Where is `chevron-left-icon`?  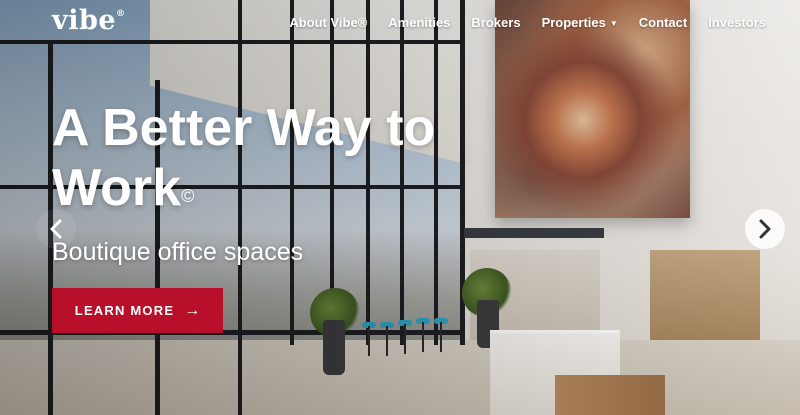
chevron-left-icon is located at coordinates (56, 229).